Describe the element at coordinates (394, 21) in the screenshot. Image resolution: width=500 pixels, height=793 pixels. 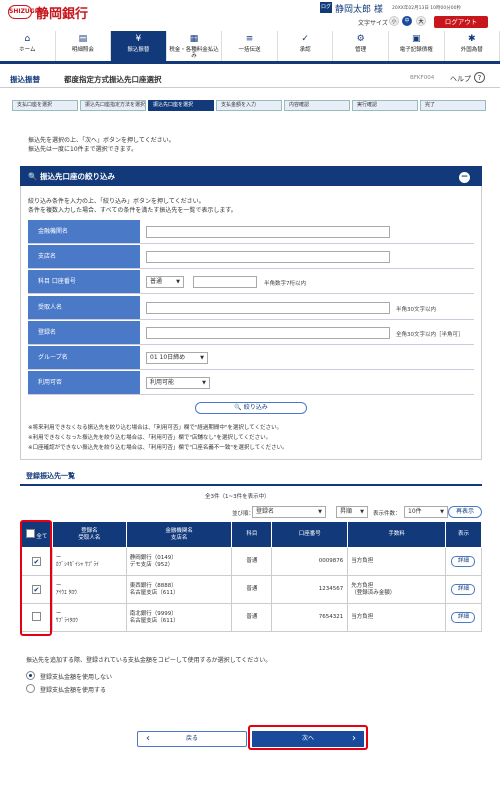
I see `font-size-small-button: 小` at that location.